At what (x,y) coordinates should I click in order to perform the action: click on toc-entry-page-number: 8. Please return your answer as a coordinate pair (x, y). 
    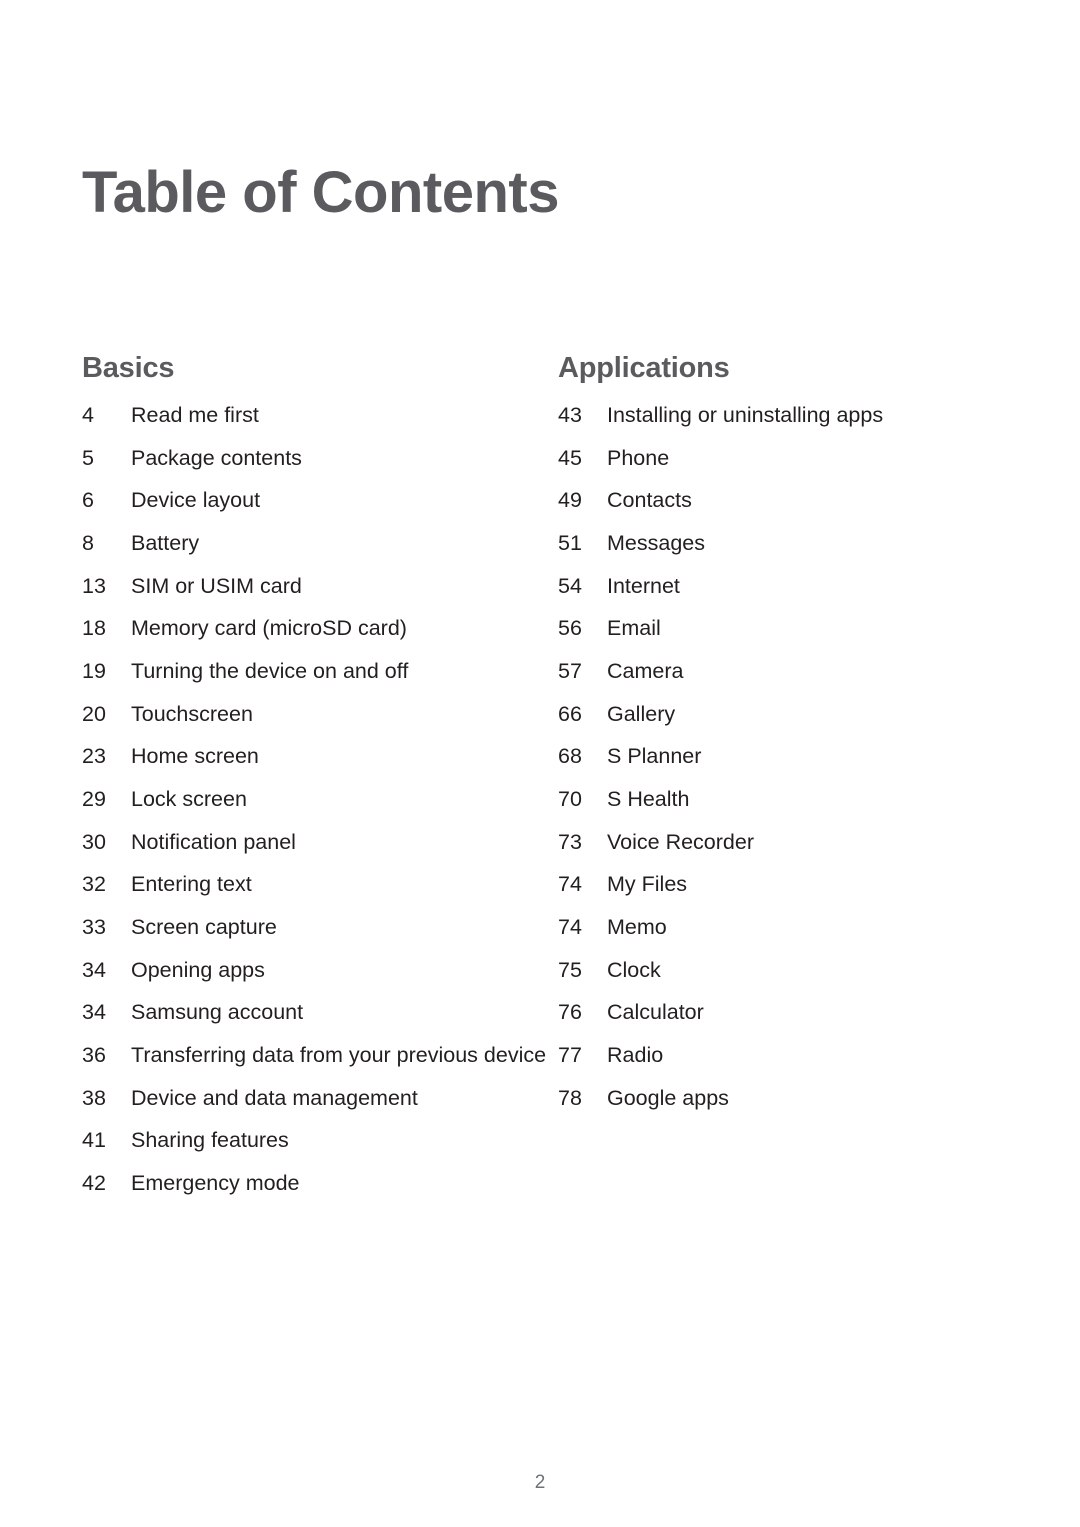
    Looking at the image, I should click on (88, 542).